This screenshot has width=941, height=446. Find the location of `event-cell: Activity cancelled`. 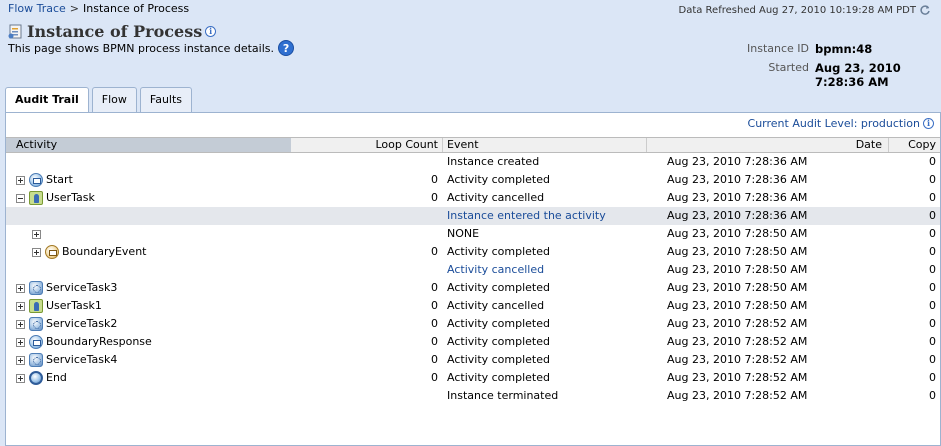

event-cell: Activity cancelled is located at coordinates (544, 270).